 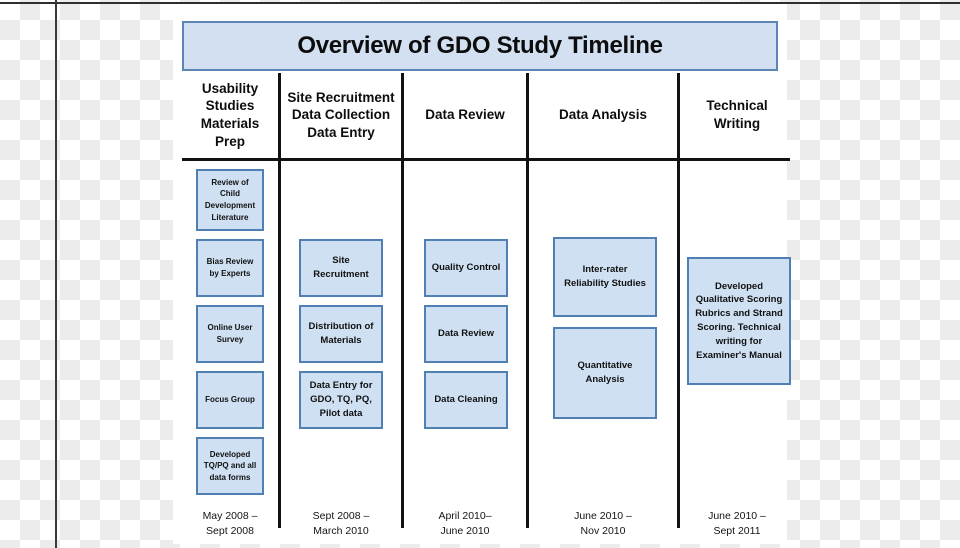 I want to click on column-dates-data-analysis: June 2010 – Nov 2010, so click(x=603, y=523).